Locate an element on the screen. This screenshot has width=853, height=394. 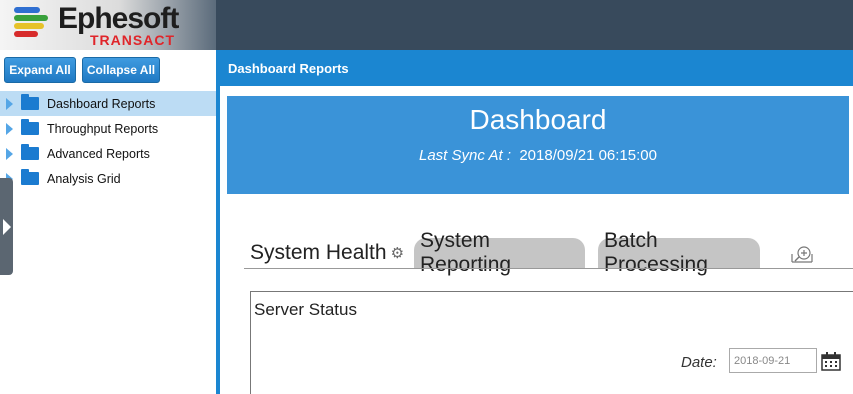
tree-item-throughput-reports: Throughput Reports is located at coordinates (108, 128).